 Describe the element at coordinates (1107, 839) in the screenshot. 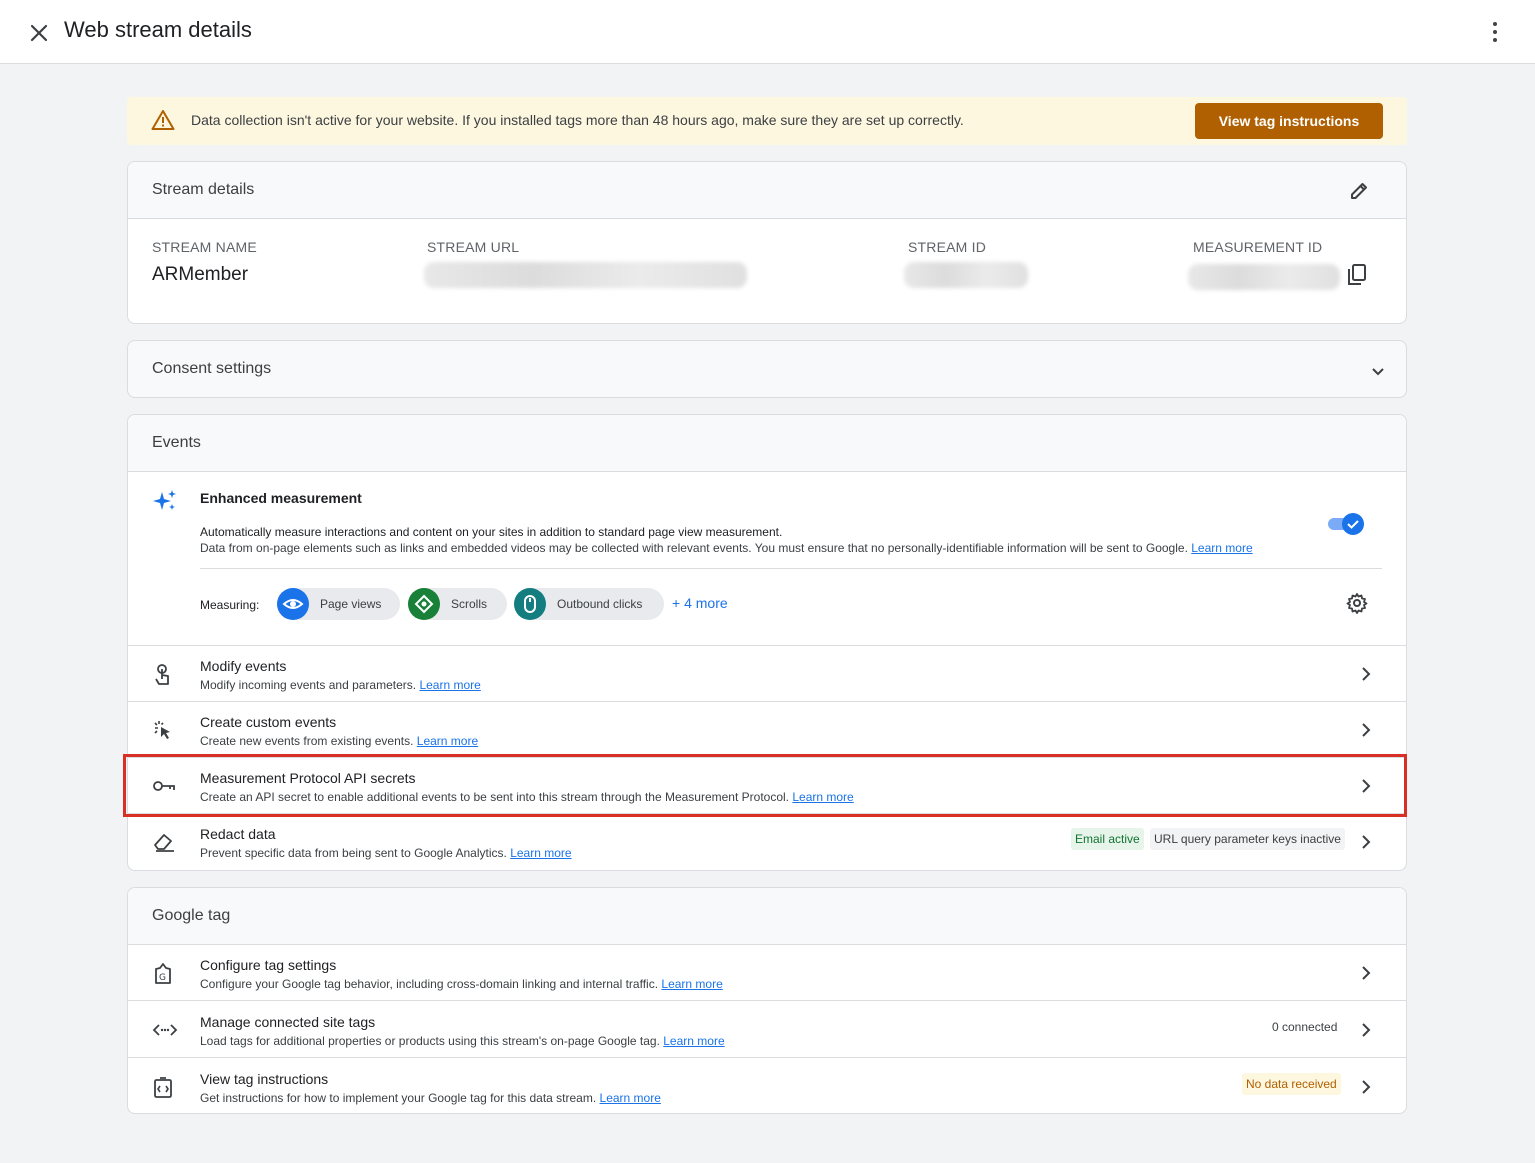

I see `status-badge-email: Email active` at that location.